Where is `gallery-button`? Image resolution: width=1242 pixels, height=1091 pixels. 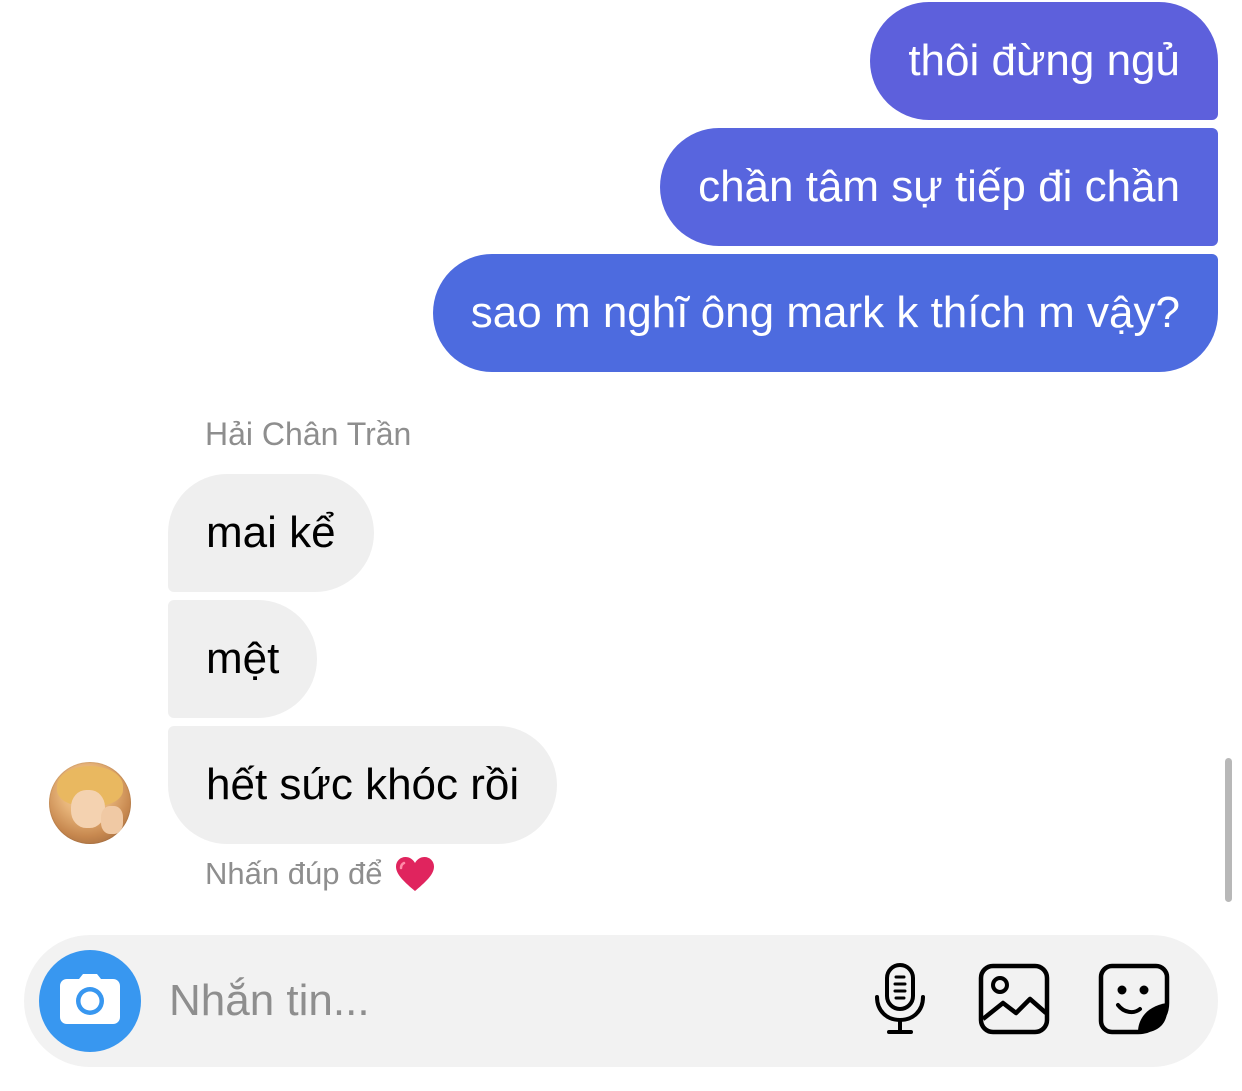
gallery-button is located at coordinates (1014, 1001).